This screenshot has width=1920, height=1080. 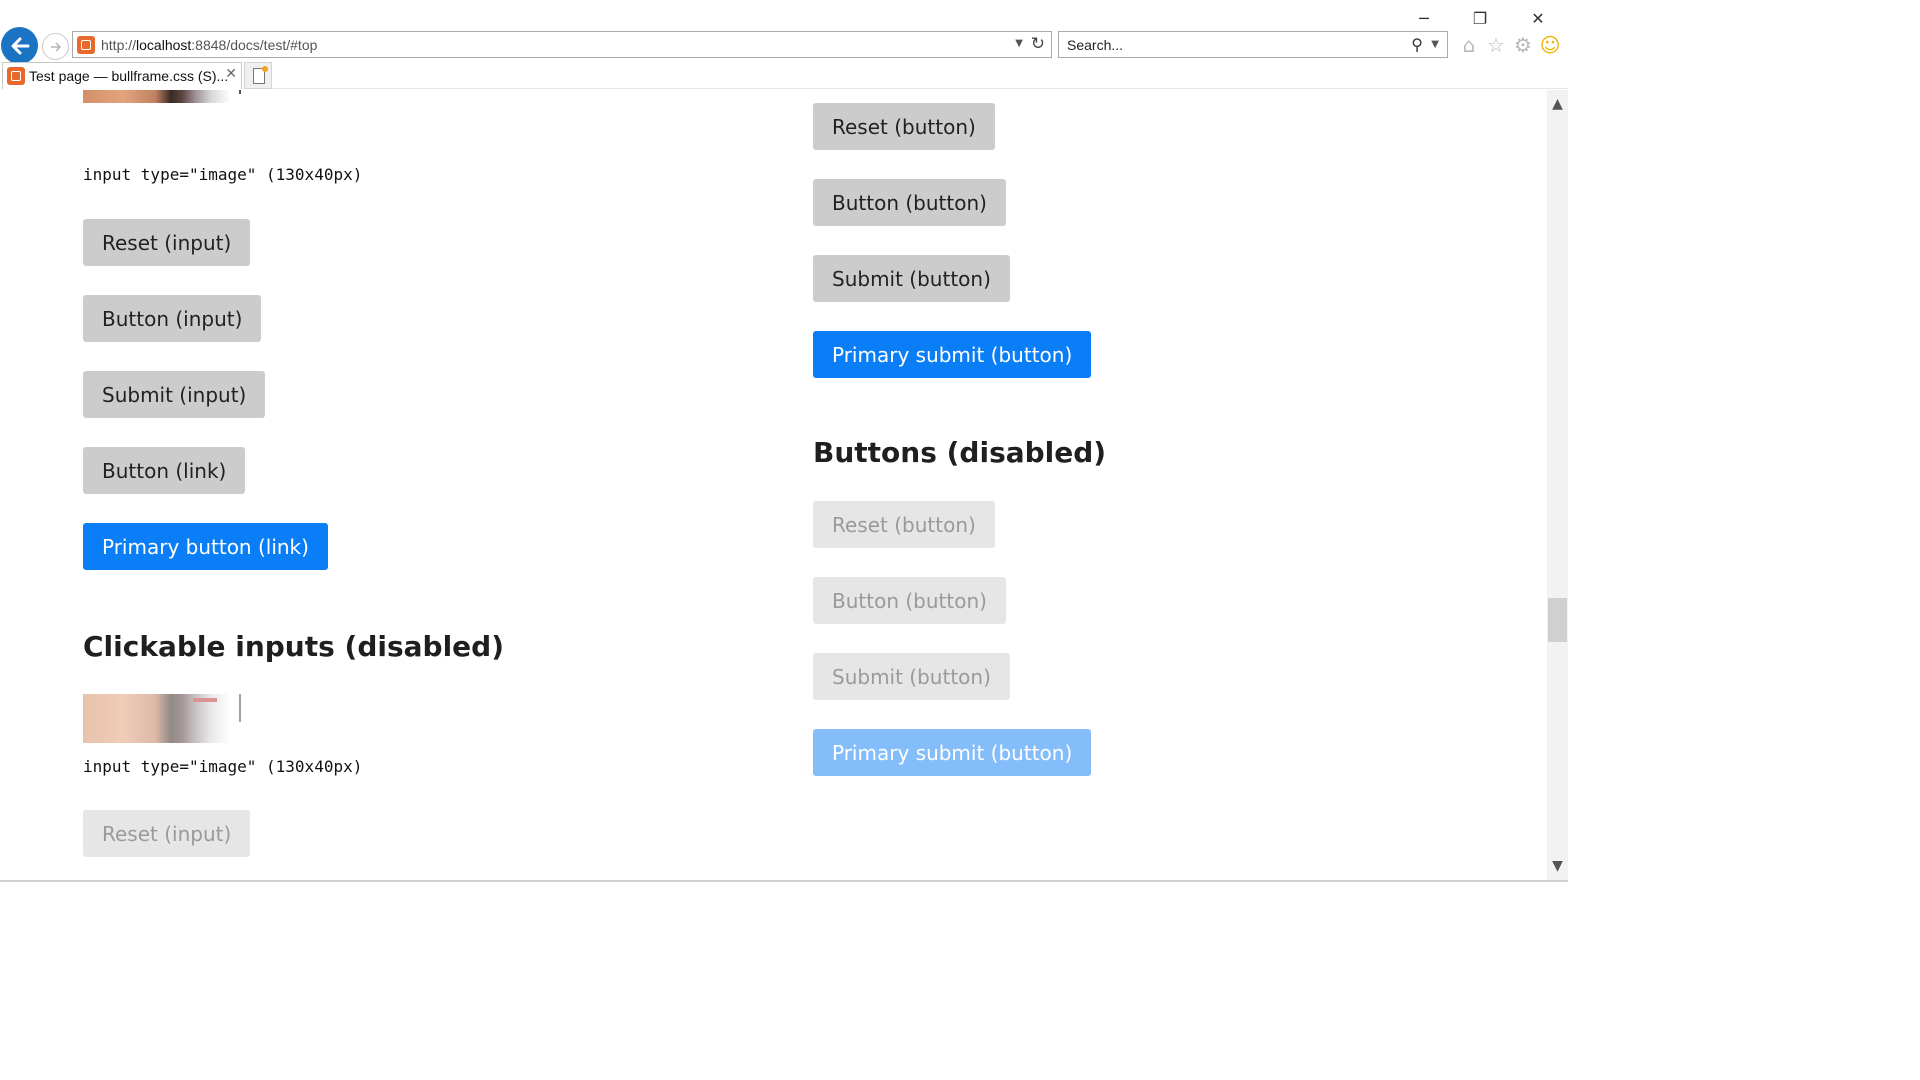 I want to click on submit-button: Submit (button), so click(x=911, y=278).